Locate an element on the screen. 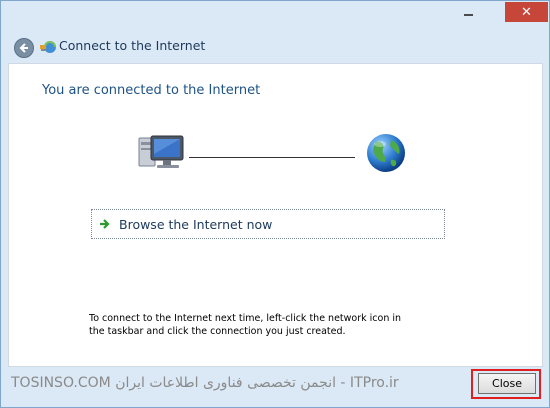 This screenshot has height=408, width=550. wizard-header: Connect to the Internet is located at coordinates (275, 47).